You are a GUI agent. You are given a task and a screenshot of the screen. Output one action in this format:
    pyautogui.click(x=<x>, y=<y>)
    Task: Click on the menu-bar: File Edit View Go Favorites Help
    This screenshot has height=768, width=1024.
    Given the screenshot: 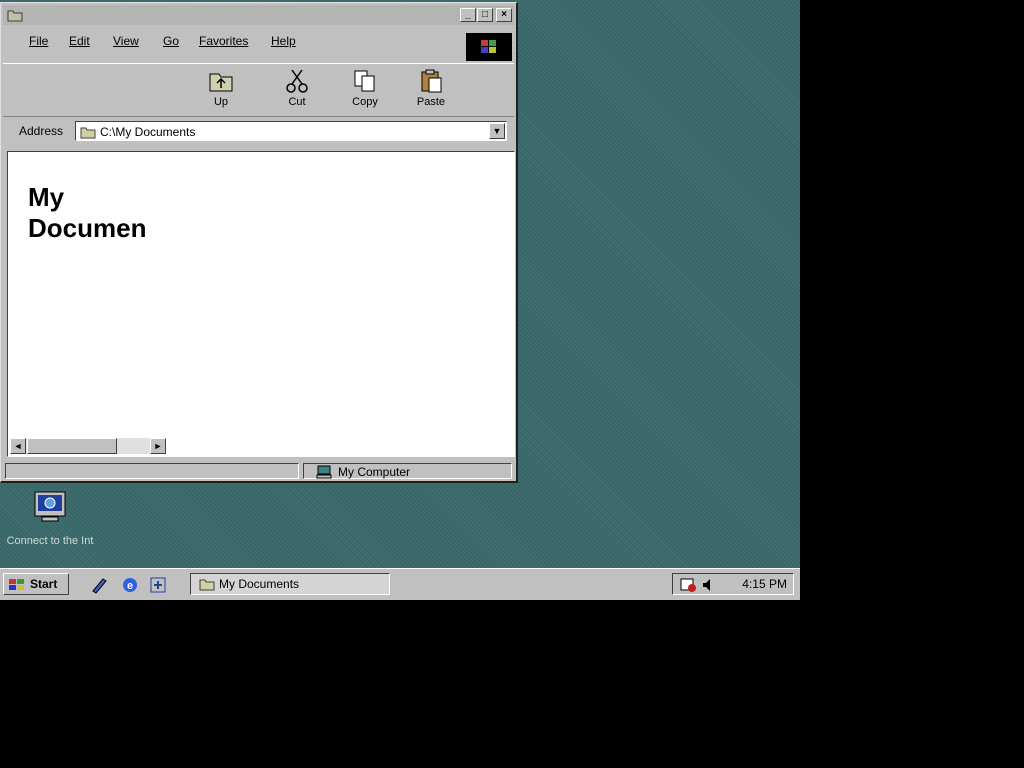 What is the action you would take?
    pyautogui.click(x=258, y=41)
    